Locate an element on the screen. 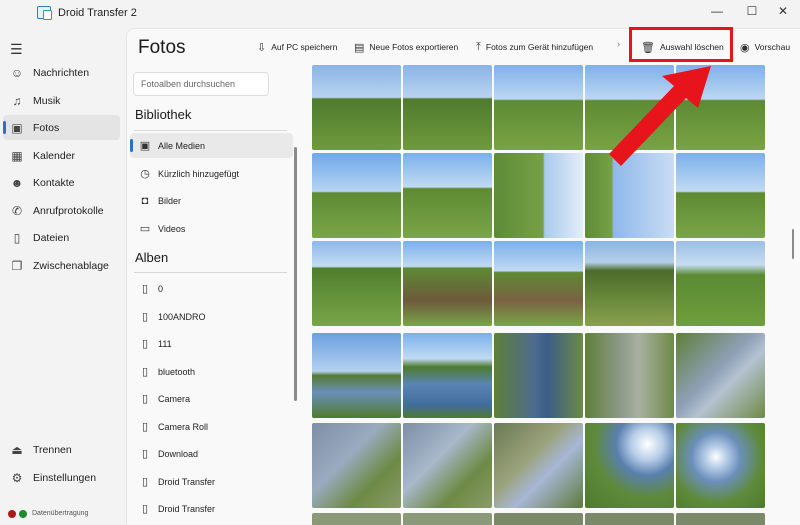 This screenshot has width=800, height=525. album-item: ▯ Download is located at coordinates (211, 453).